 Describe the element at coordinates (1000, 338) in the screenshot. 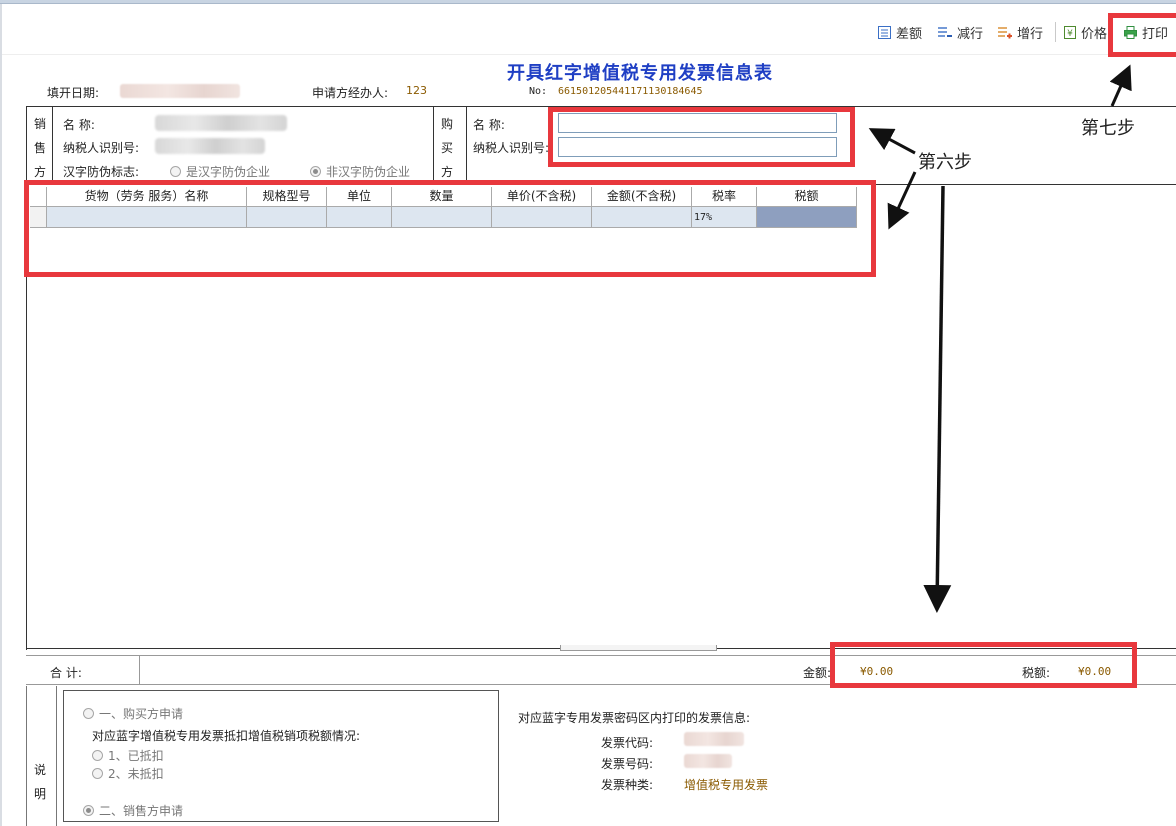

I see `annotation-arrows` at that location.